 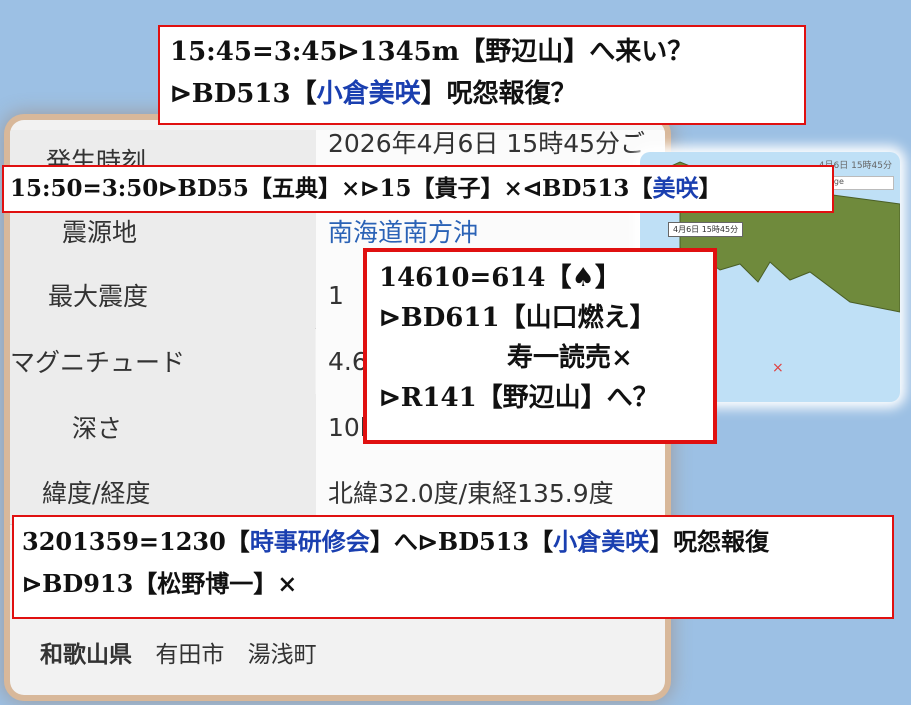 What do you see at coordinates (570, 358) in the screenshot?
I see `callout-line: 寿一読売×` at bounding box center [570, 358].